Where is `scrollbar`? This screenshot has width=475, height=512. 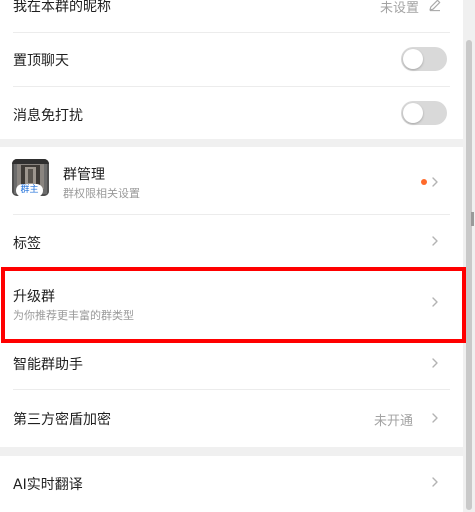
scrollbar is located at coordinates (469, 275).